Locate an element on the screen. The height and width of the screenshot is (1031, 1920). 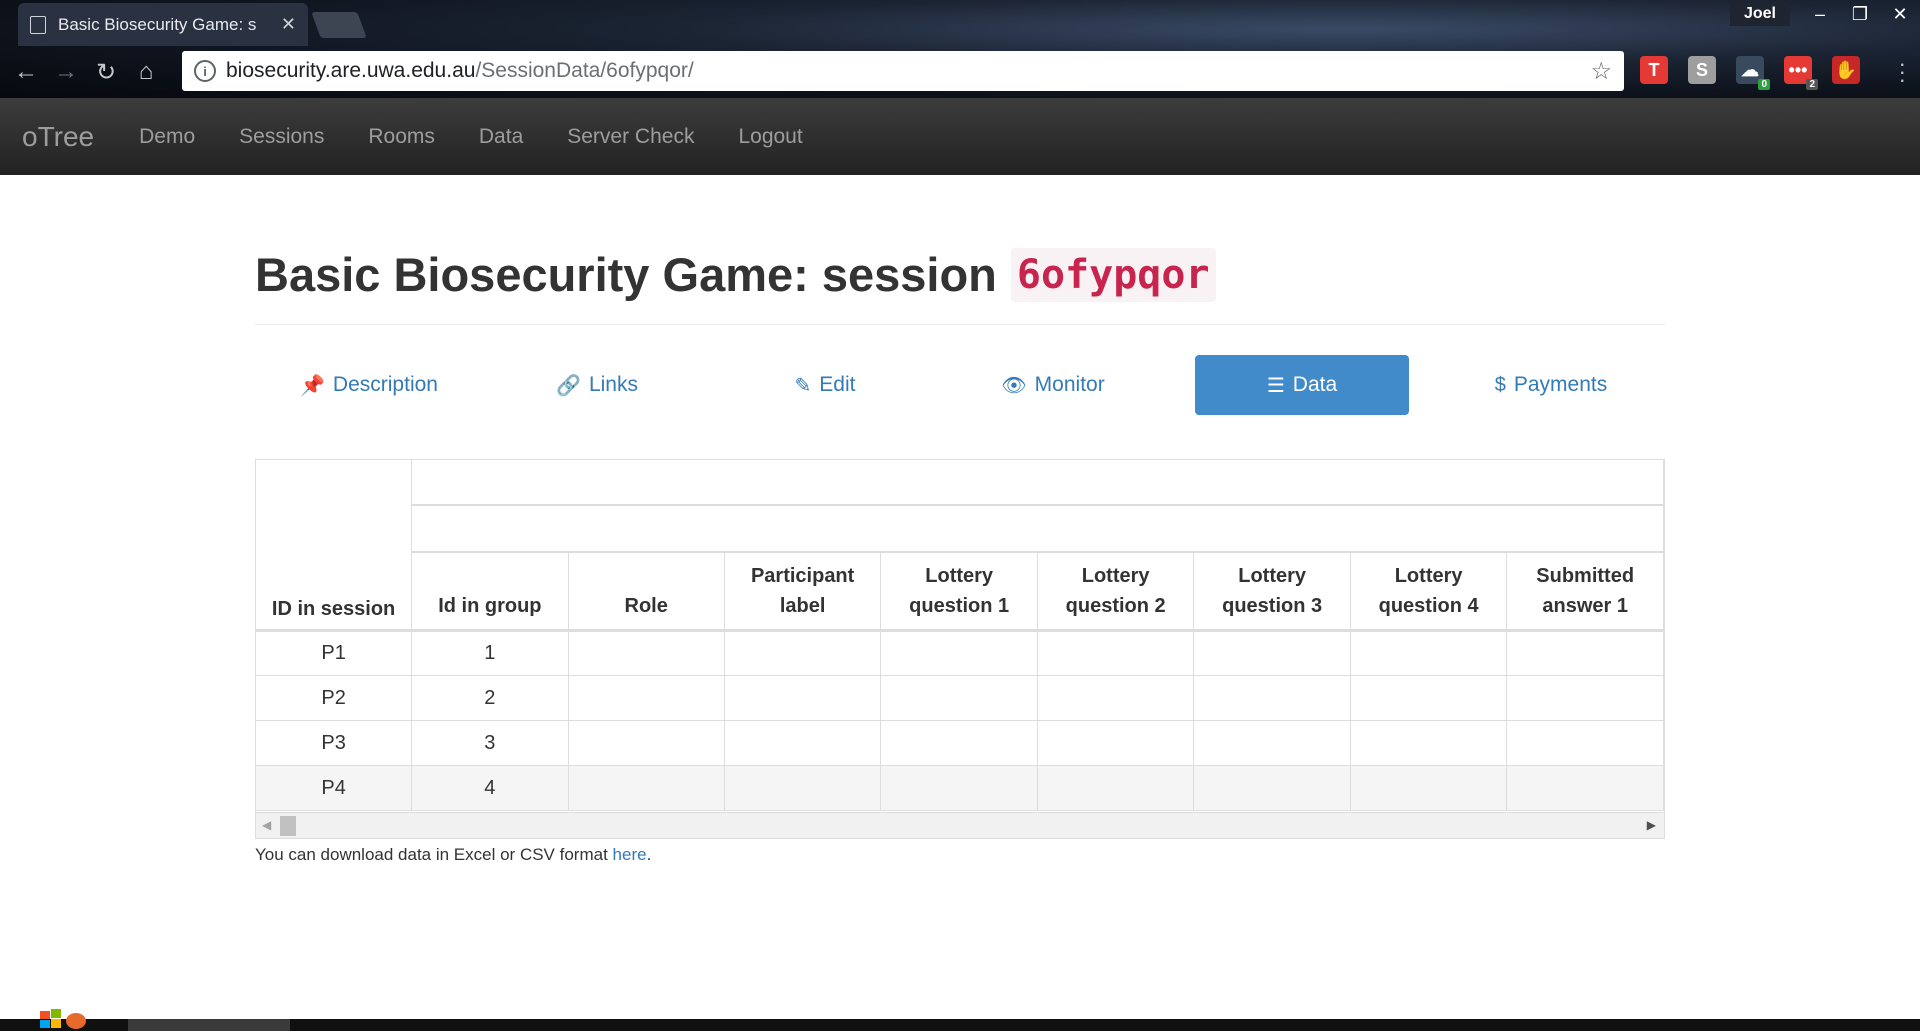
column-header: Lottery question 4 is located at coordinates (1429, 592).